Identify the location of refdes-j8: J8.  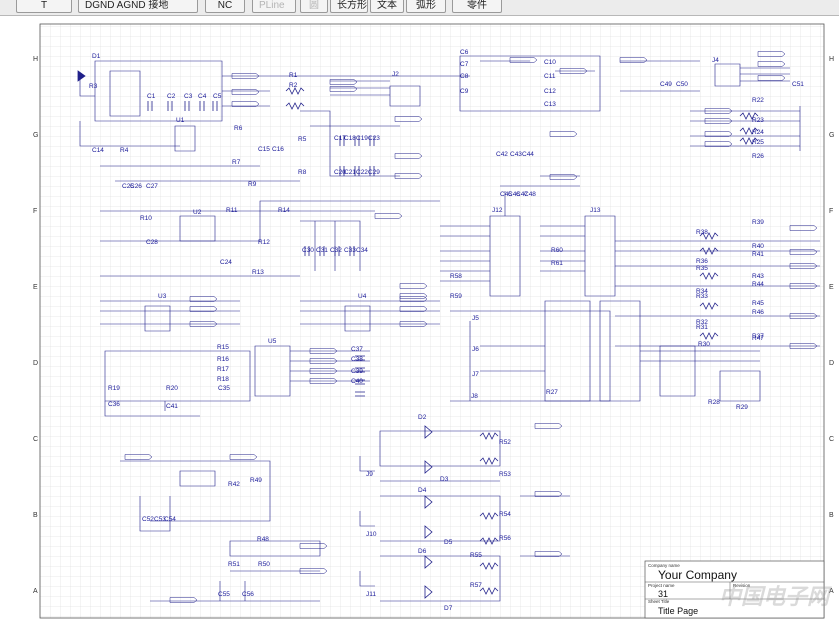
(474, 396).